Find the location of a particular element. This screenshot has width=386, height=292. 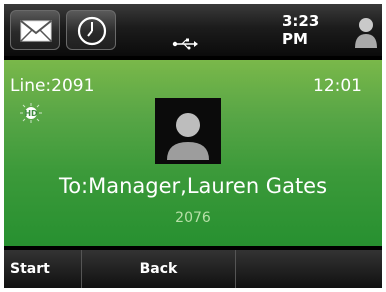

empty-softkey is located at coordinates (309, 269).